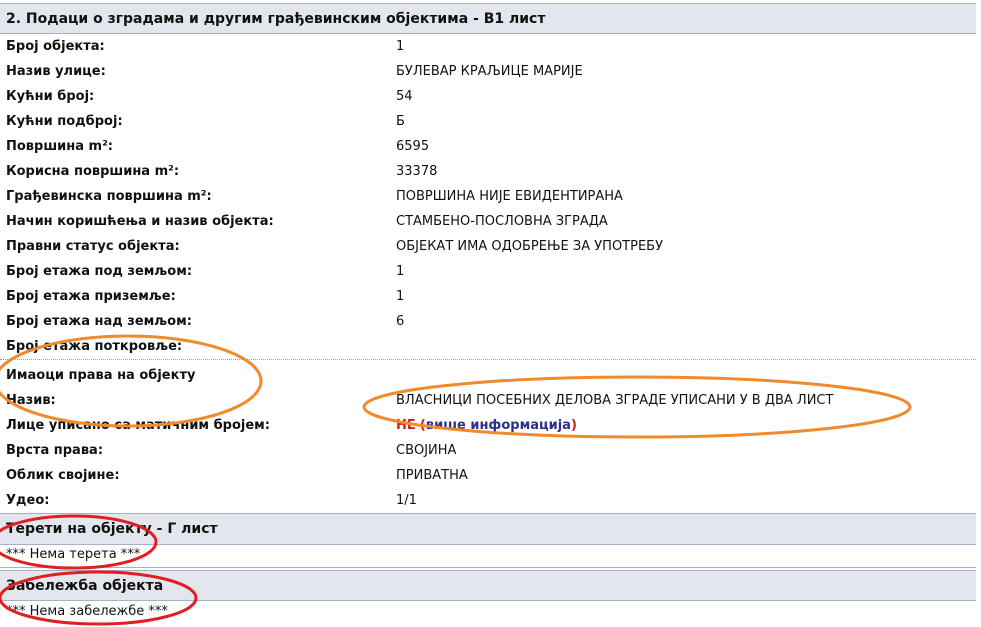 The image size is (981, 627). What do you see at coordinates (488, 373) in the screenshot?
I see `owners-section-header: Имаоци права на објекту` at bounding box center [488, 373].